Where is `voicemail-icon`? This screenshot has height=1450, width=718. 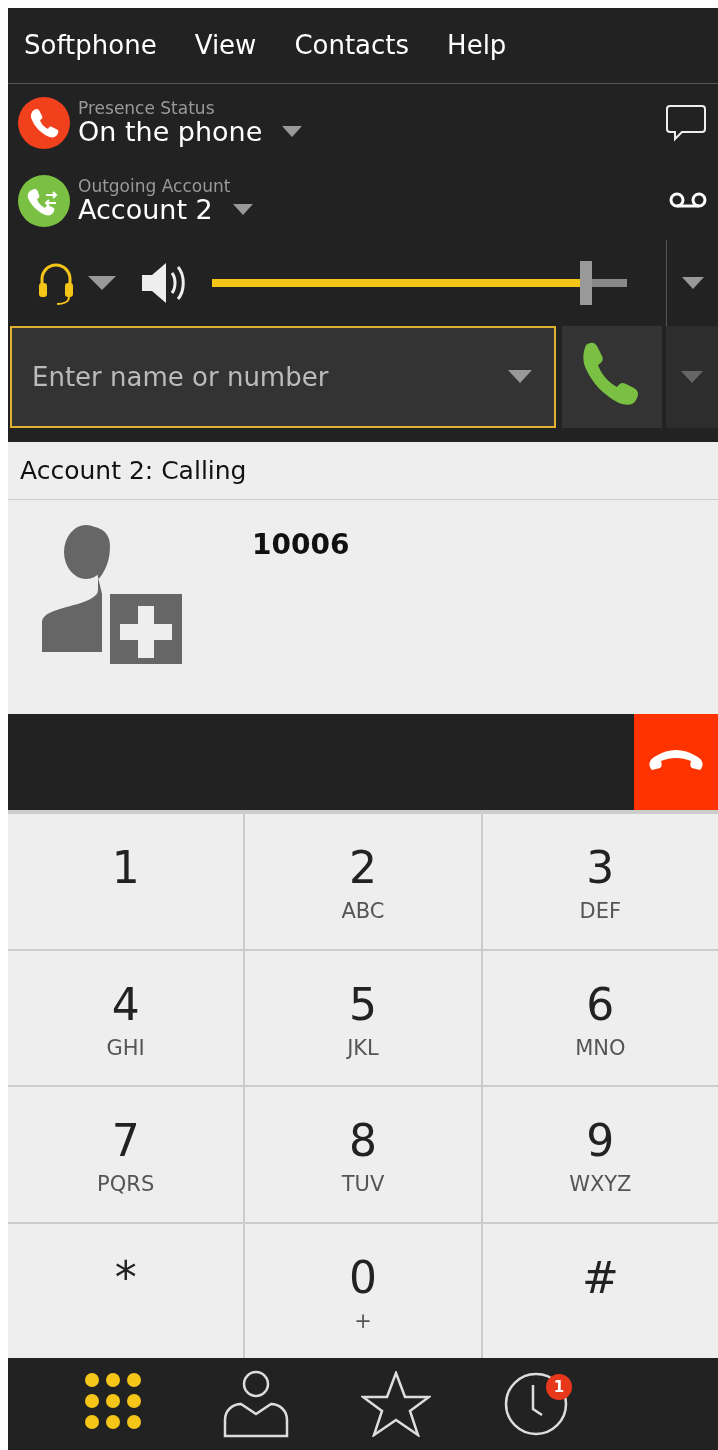
voicemail-icon is located at coordinates (688, 201).